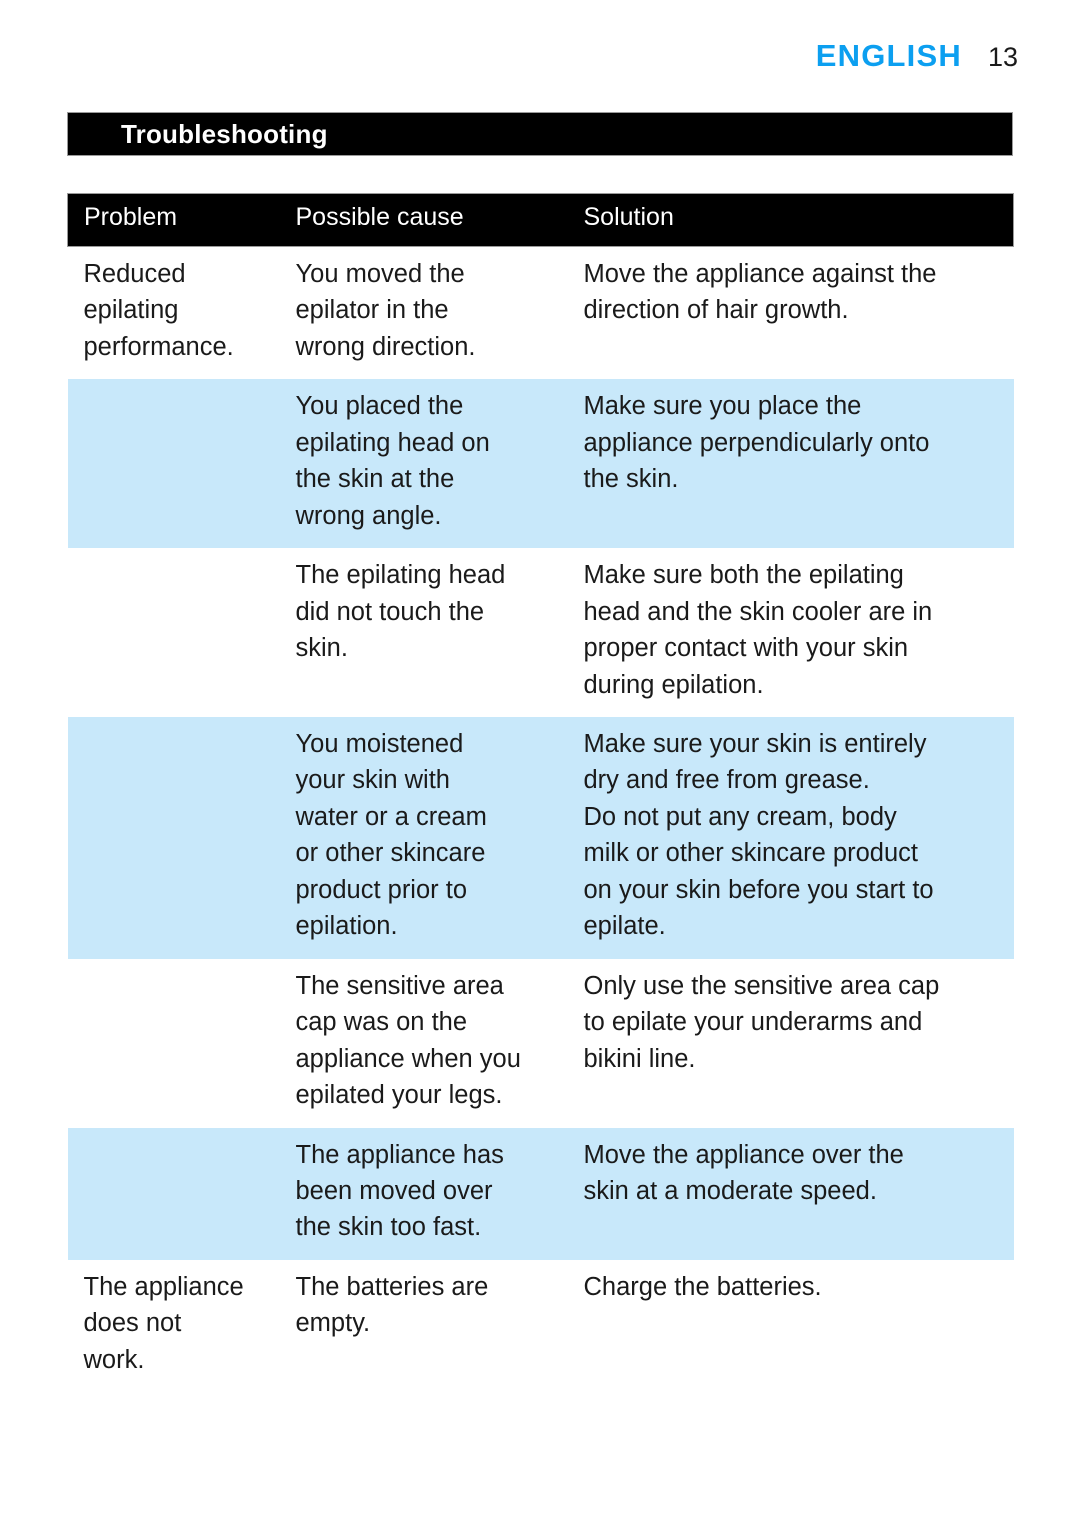  I want to click on cell-problem: The appliance does not work., so click(178, 1326).